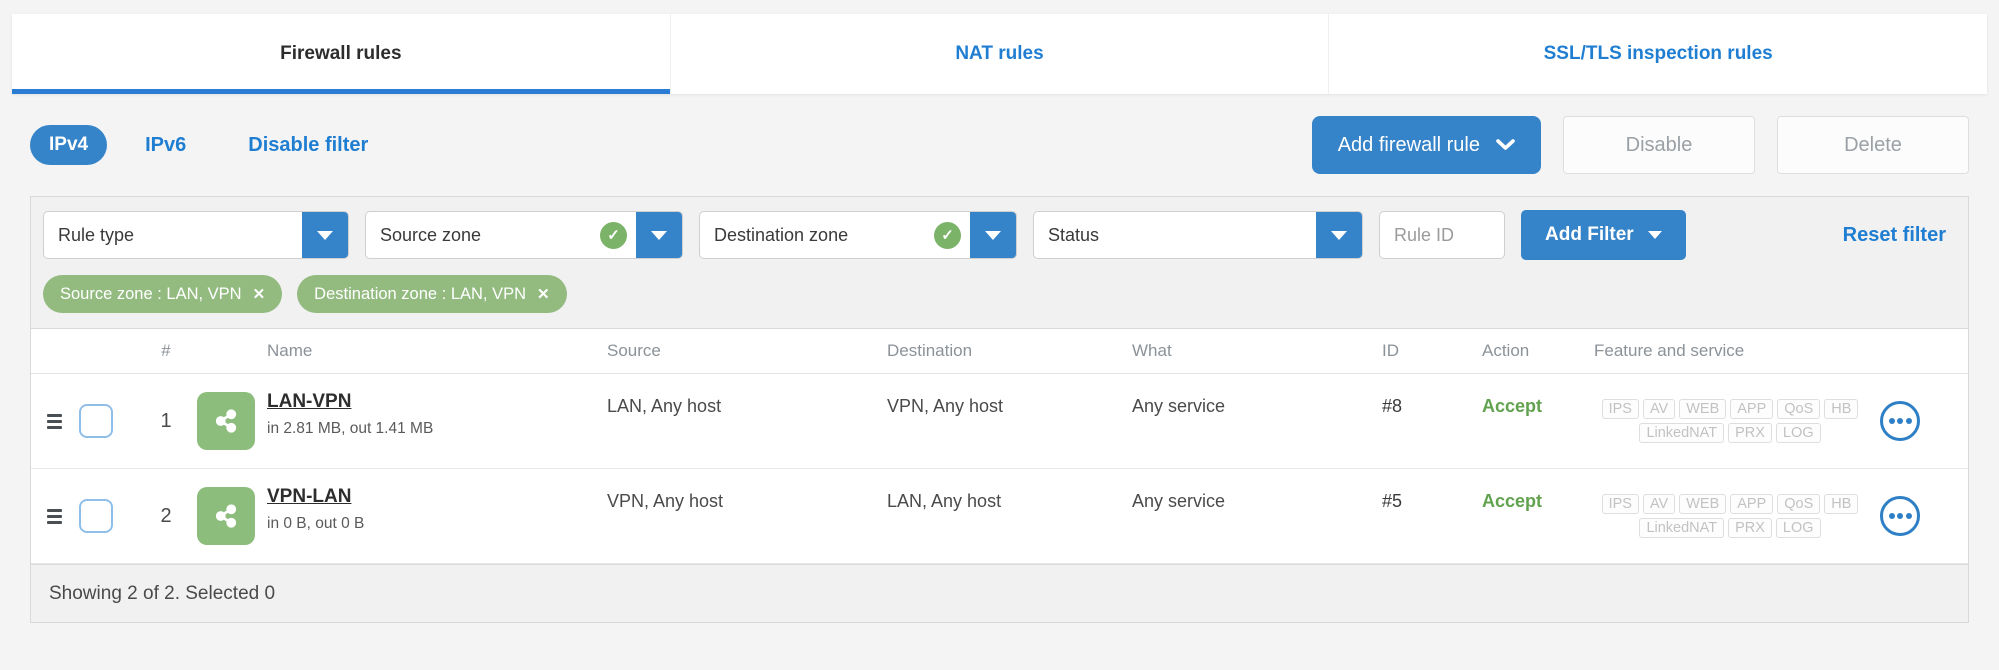  What do you see at coordinates (1873, 145) in the screenshot?
I see `delete-button: Delete` at bounding box center [1873, 145].